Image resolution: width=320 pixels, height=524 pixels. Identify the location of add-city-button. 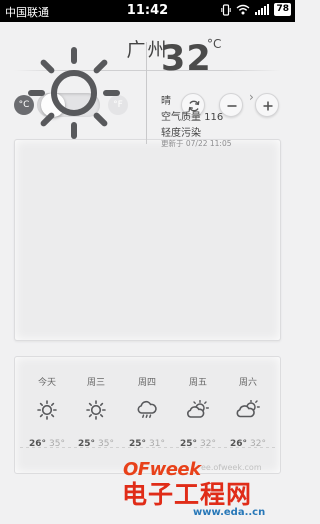
(267, 105).